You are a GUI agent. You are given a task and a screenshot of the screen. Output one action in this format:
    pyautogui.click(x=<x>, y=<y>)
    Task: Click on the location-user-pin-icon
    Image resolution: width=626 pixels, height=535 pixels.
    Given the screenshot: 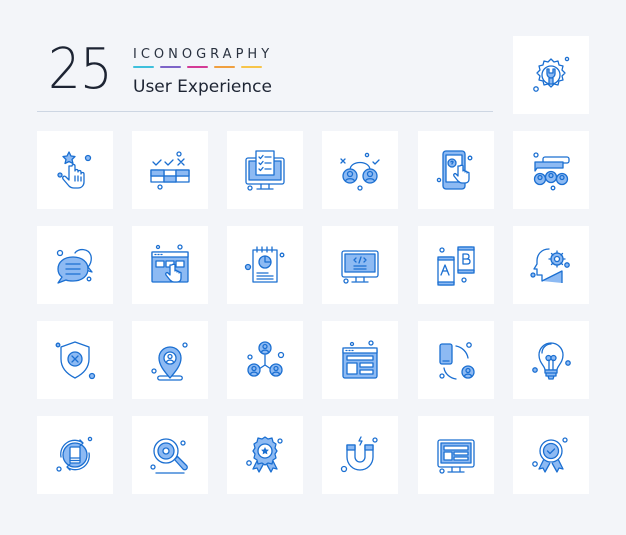 What is the action you would take?
    pyautogui.click(x=169, y=361)
    